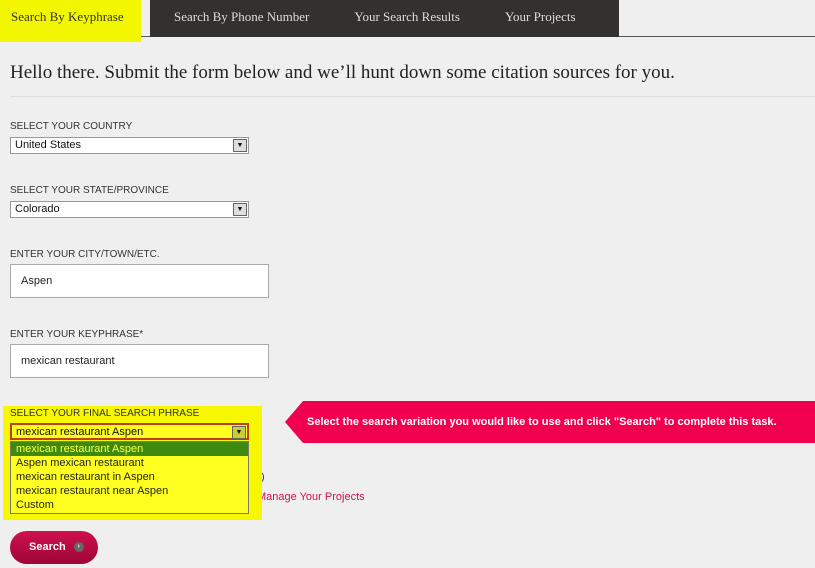 This screenshot has width=815, height=568. I want to click on state-value: Colorado, so click(37, 209).